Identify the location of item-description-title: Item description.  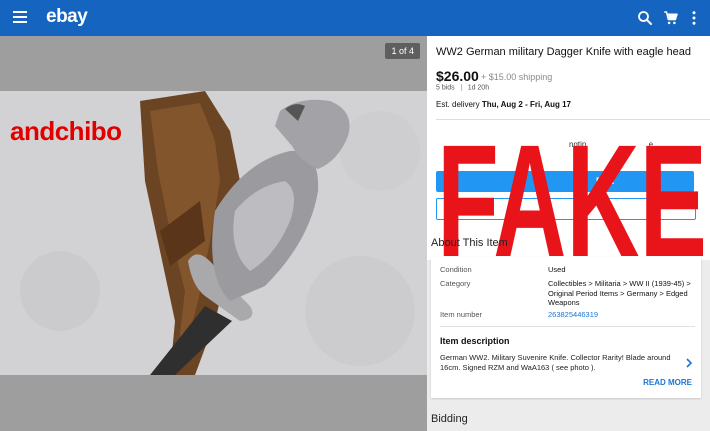
(475, 341).